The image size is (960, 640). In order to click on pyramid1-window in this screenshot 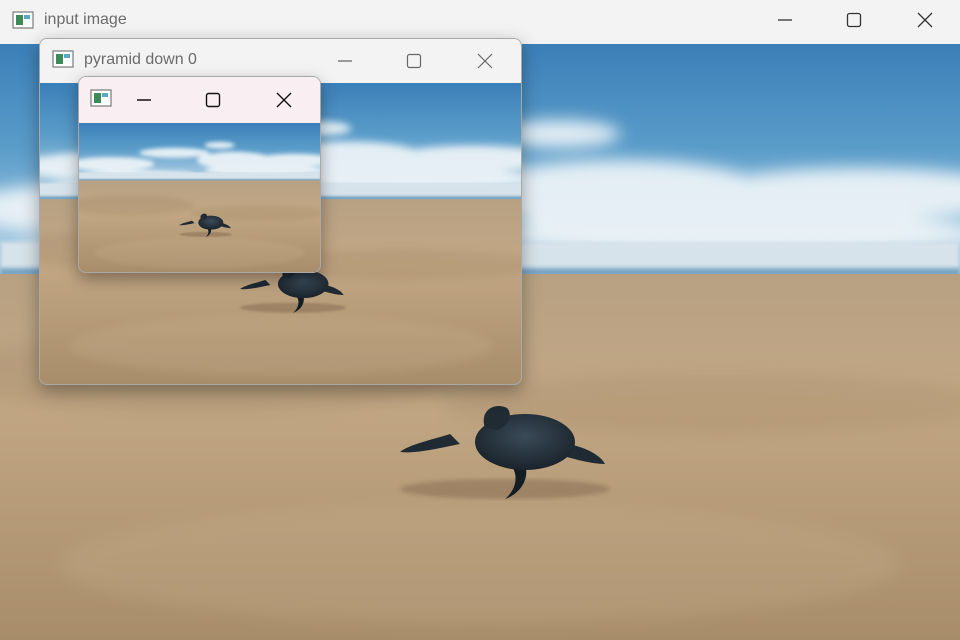, I will do `click(199, 174)`.